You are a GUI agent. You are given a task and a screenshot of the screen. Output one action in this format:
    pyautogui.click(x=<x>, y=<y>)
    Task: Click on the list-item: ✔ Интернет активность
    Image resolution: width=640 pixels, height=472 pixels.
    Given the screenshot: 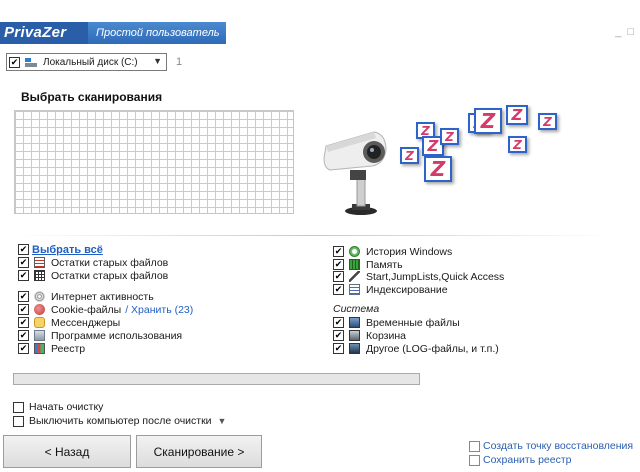 What is the action you would take?
    pyautogui.click(x=86, y=296)
    